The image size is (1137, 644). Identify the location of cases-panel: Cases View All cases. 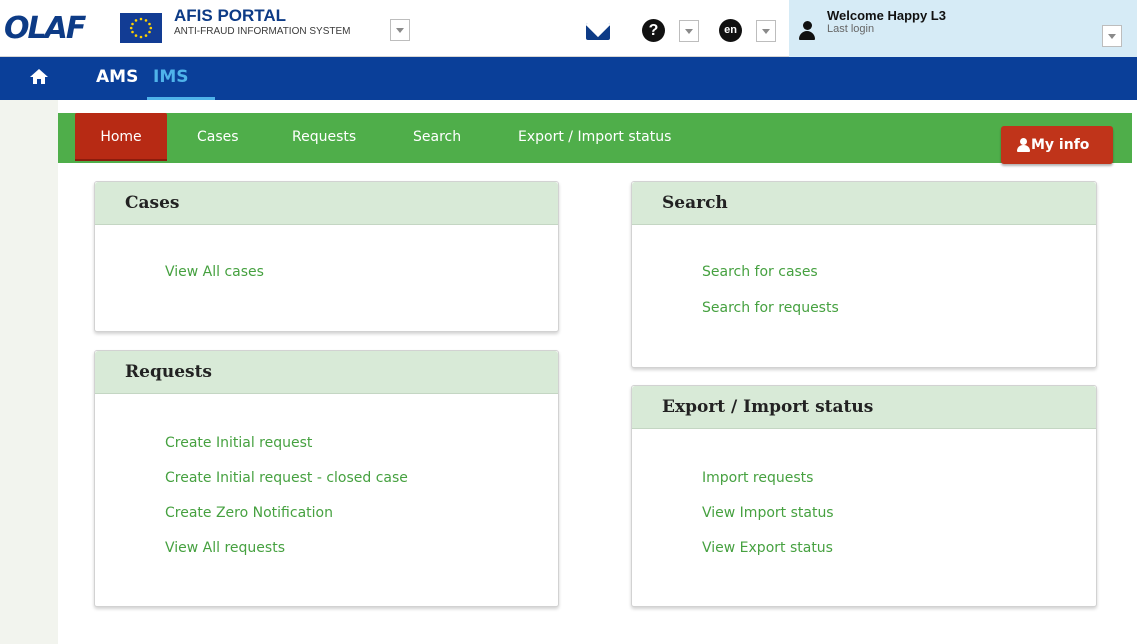
(326, 256).